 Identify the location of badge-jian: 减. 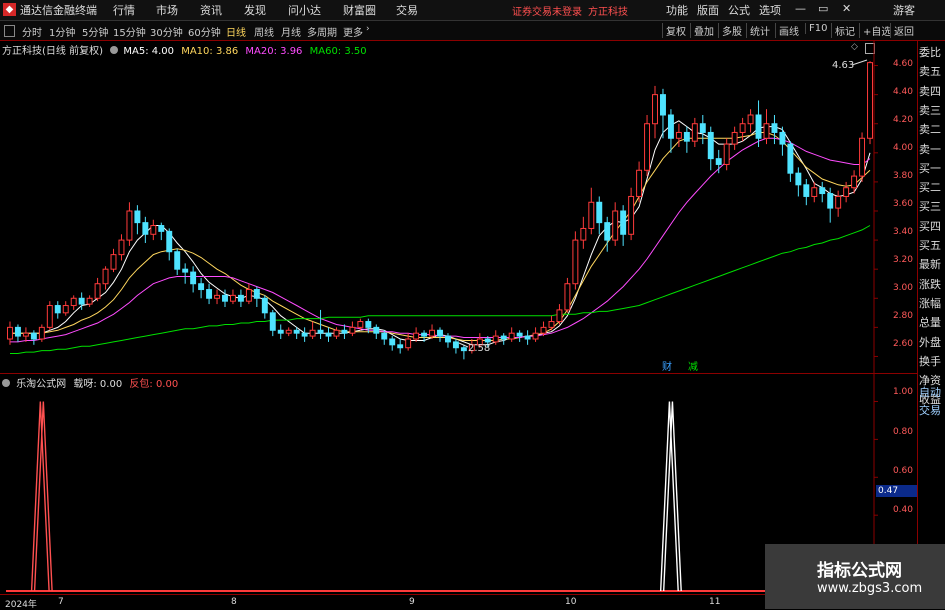
(693, 367).